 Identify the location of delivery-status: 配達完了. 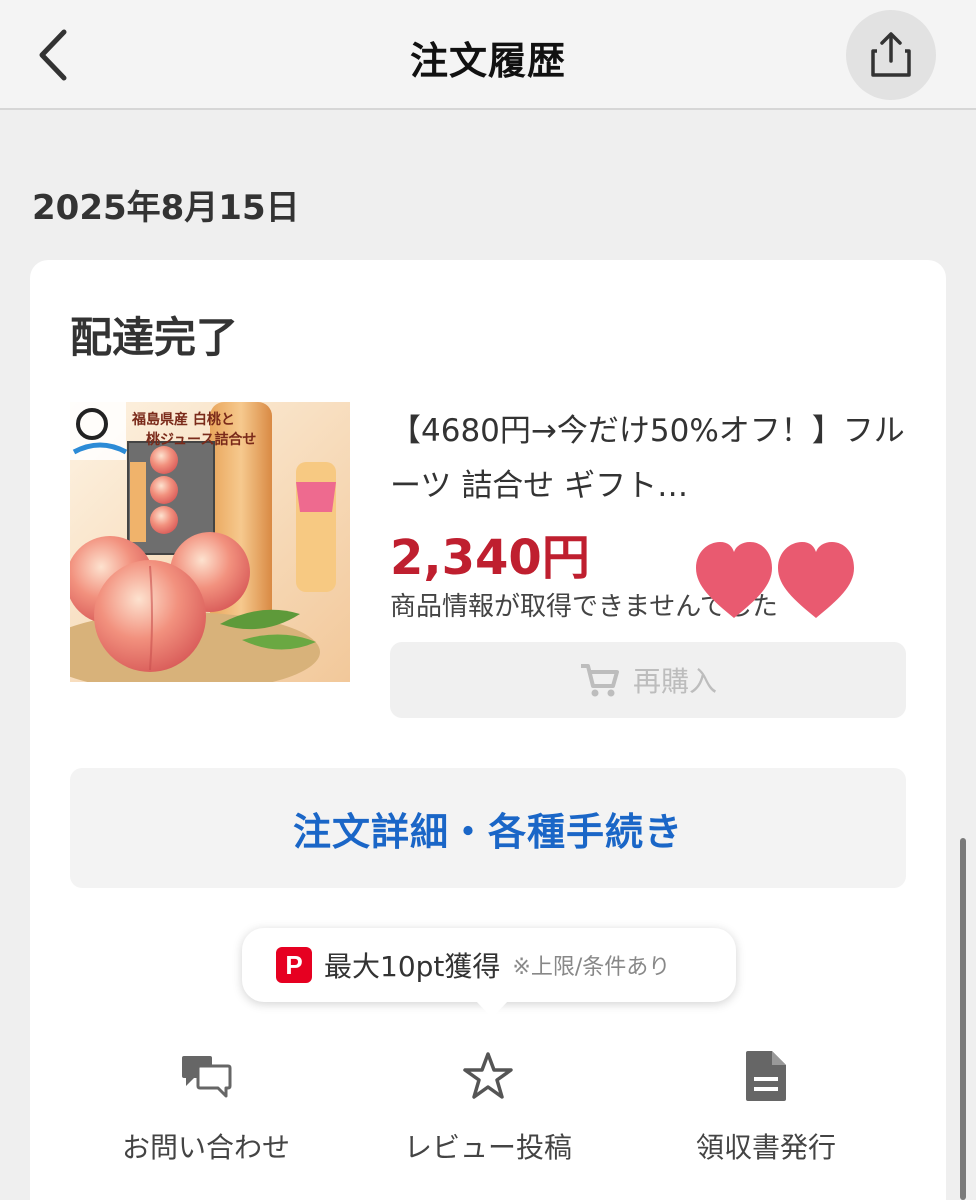
(154, 337).